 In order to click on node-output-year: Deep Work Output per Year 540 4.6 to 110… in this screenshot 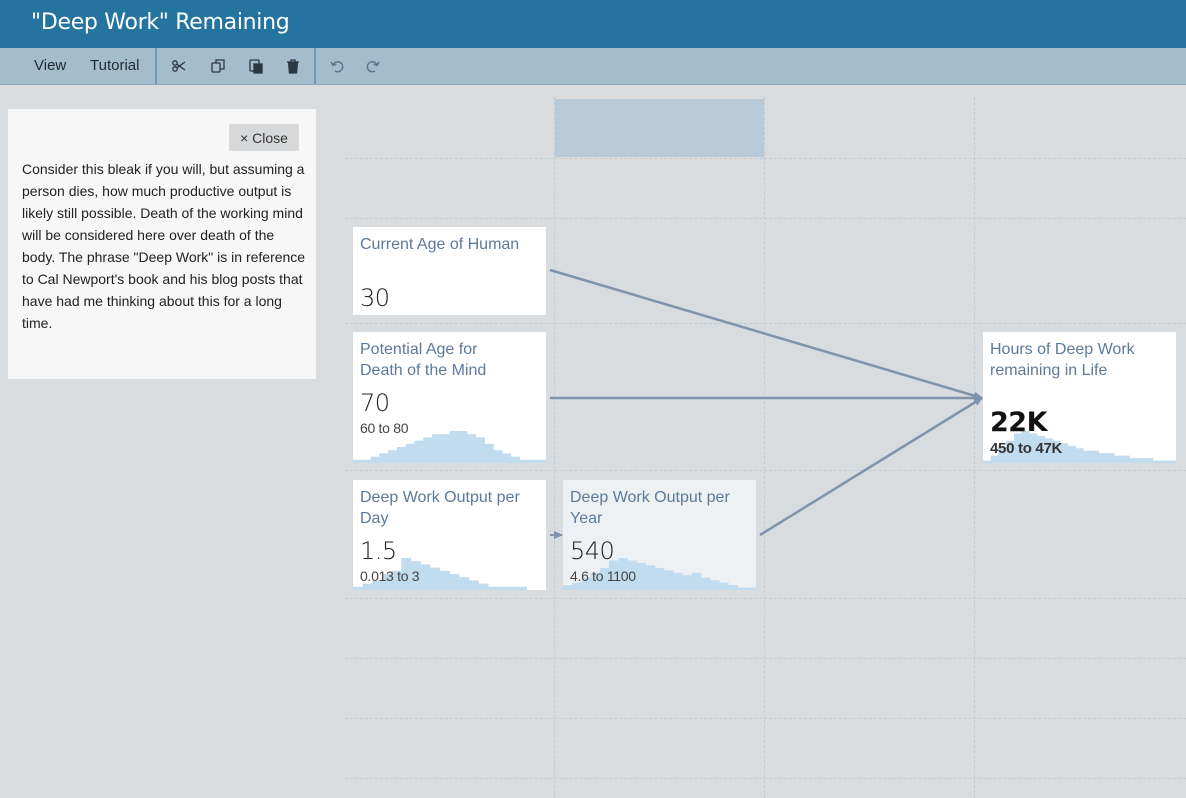, I will do `click(659, 535)`.